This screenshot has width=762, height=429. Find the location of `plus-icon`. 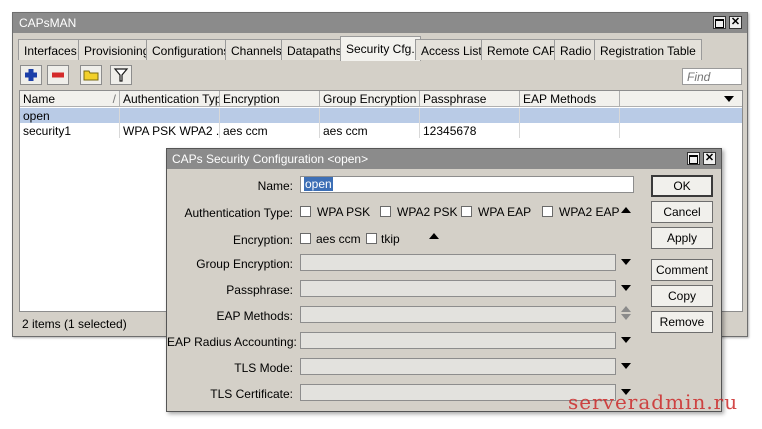

plus-icon is located at coordinates (31, 75).